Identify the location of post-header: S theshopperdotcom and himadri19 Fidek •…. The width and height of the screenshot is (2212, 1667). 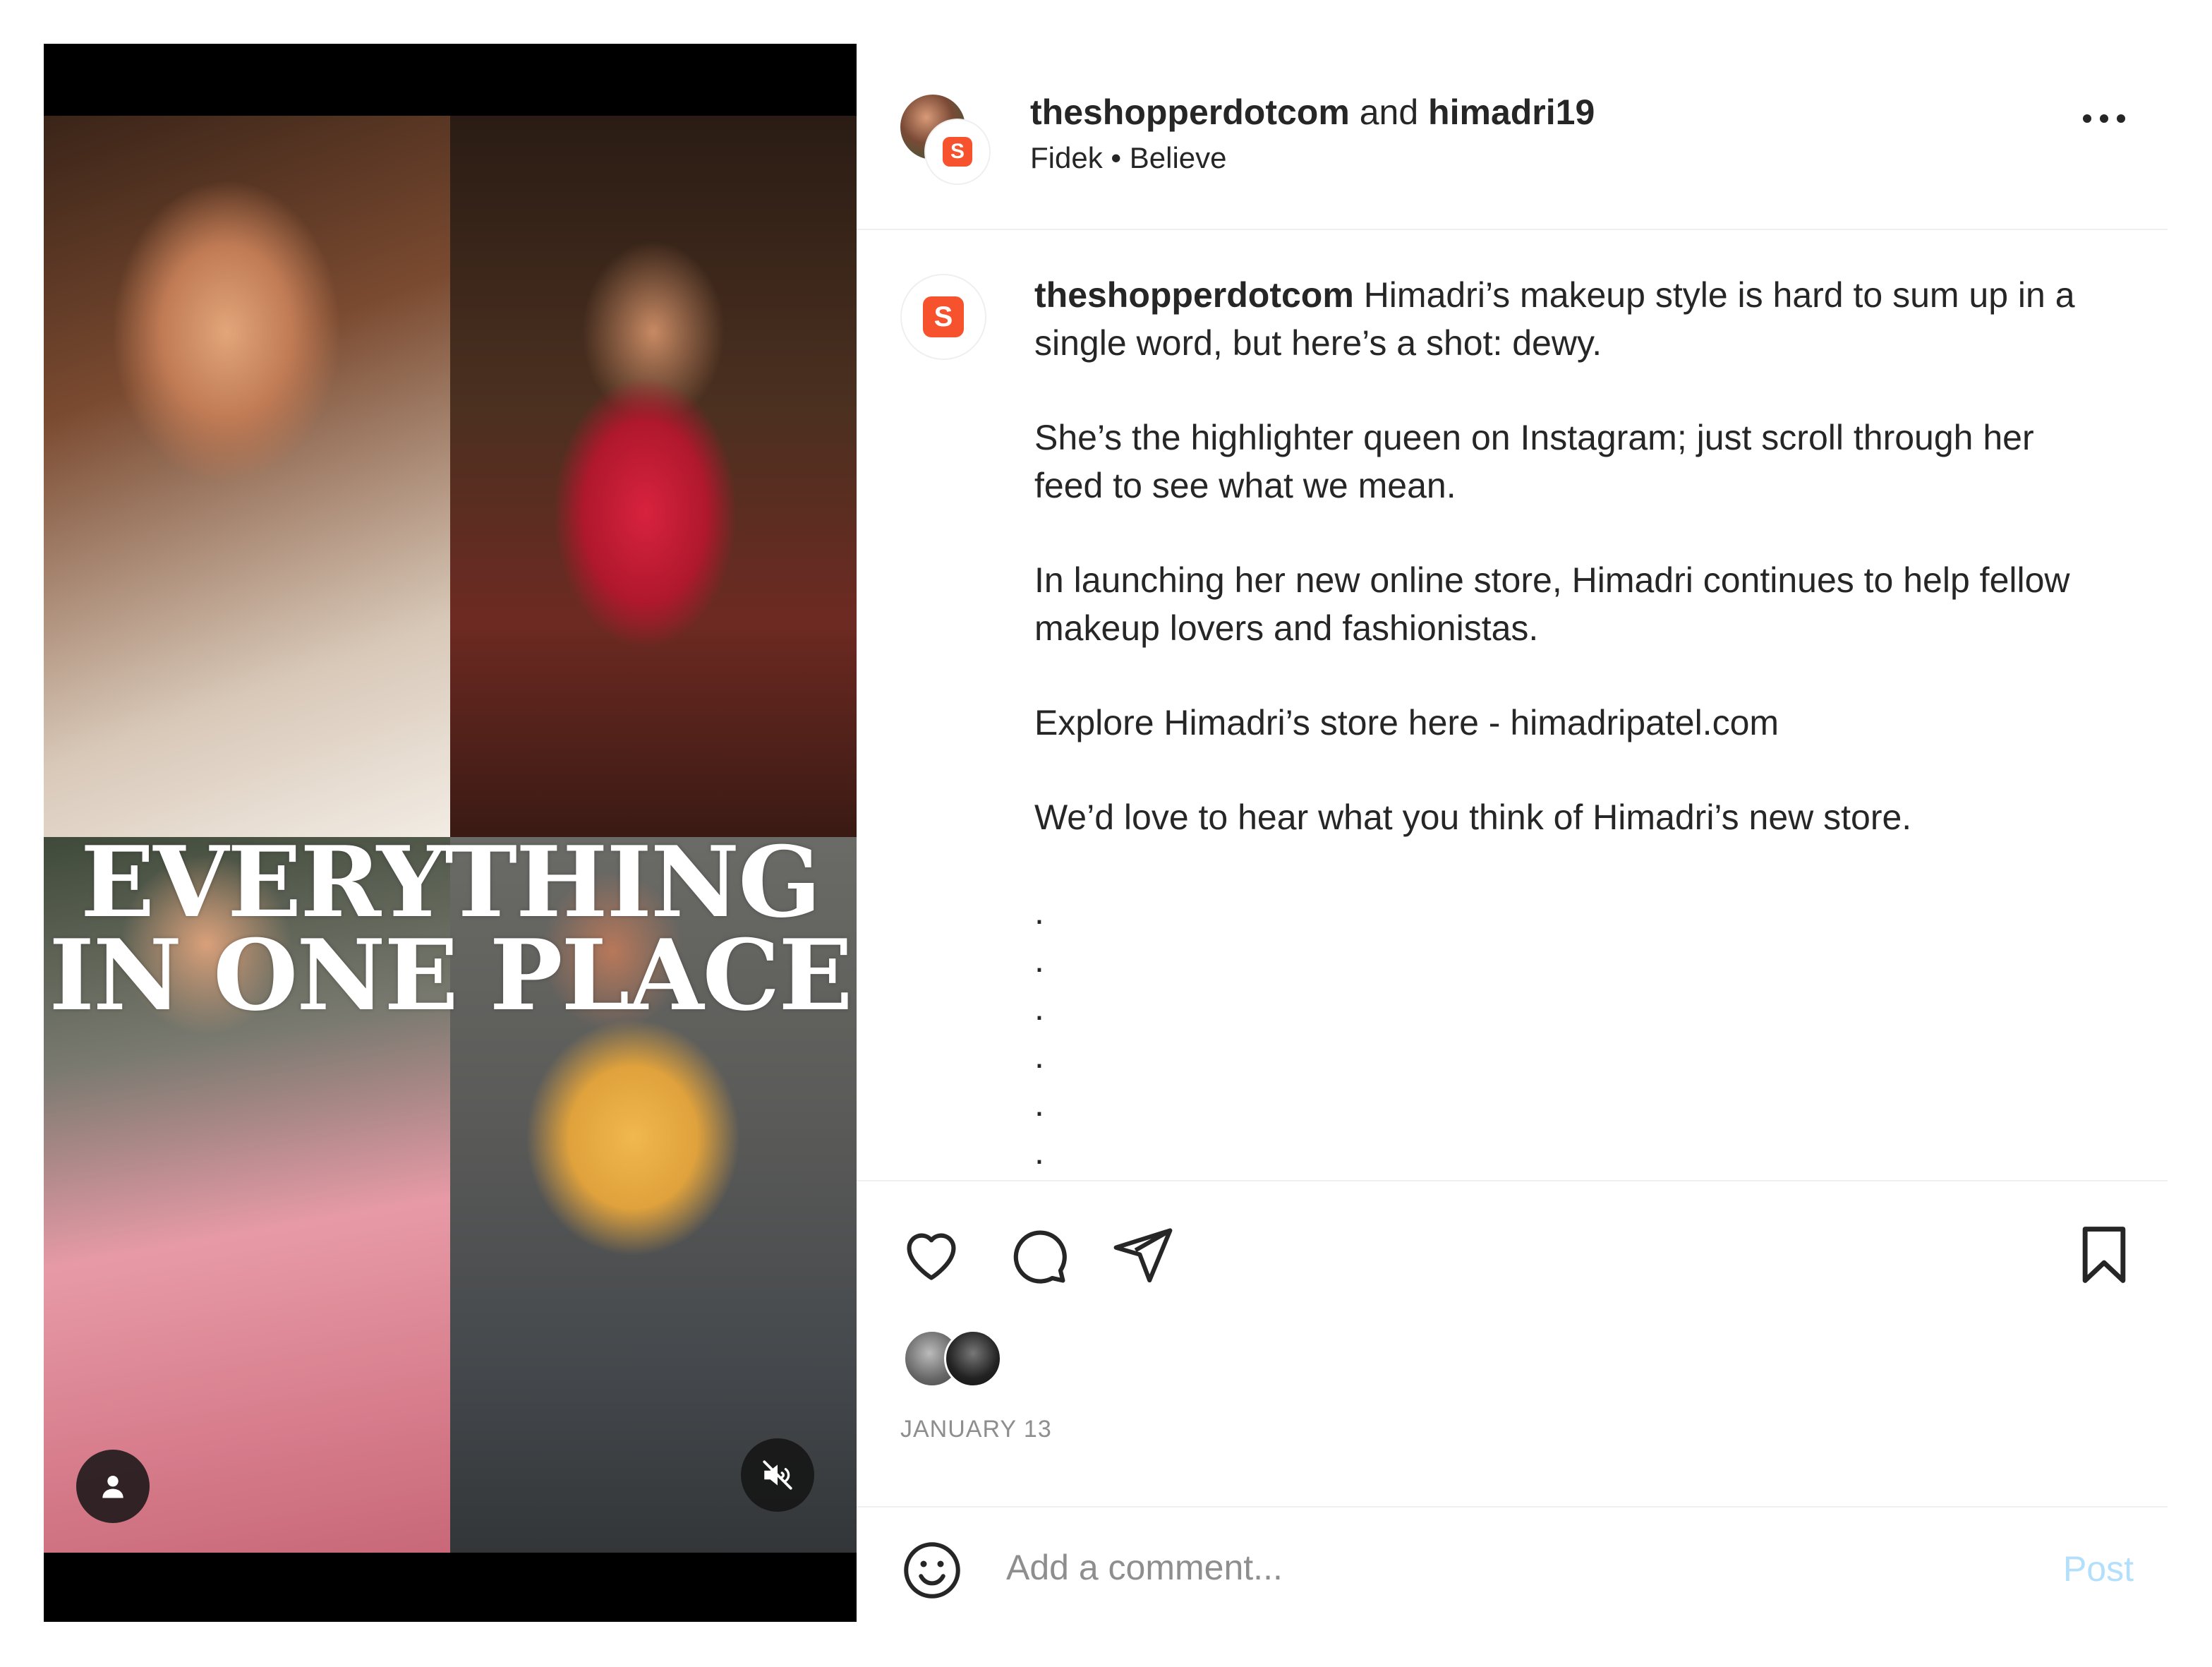
(1512, 137).